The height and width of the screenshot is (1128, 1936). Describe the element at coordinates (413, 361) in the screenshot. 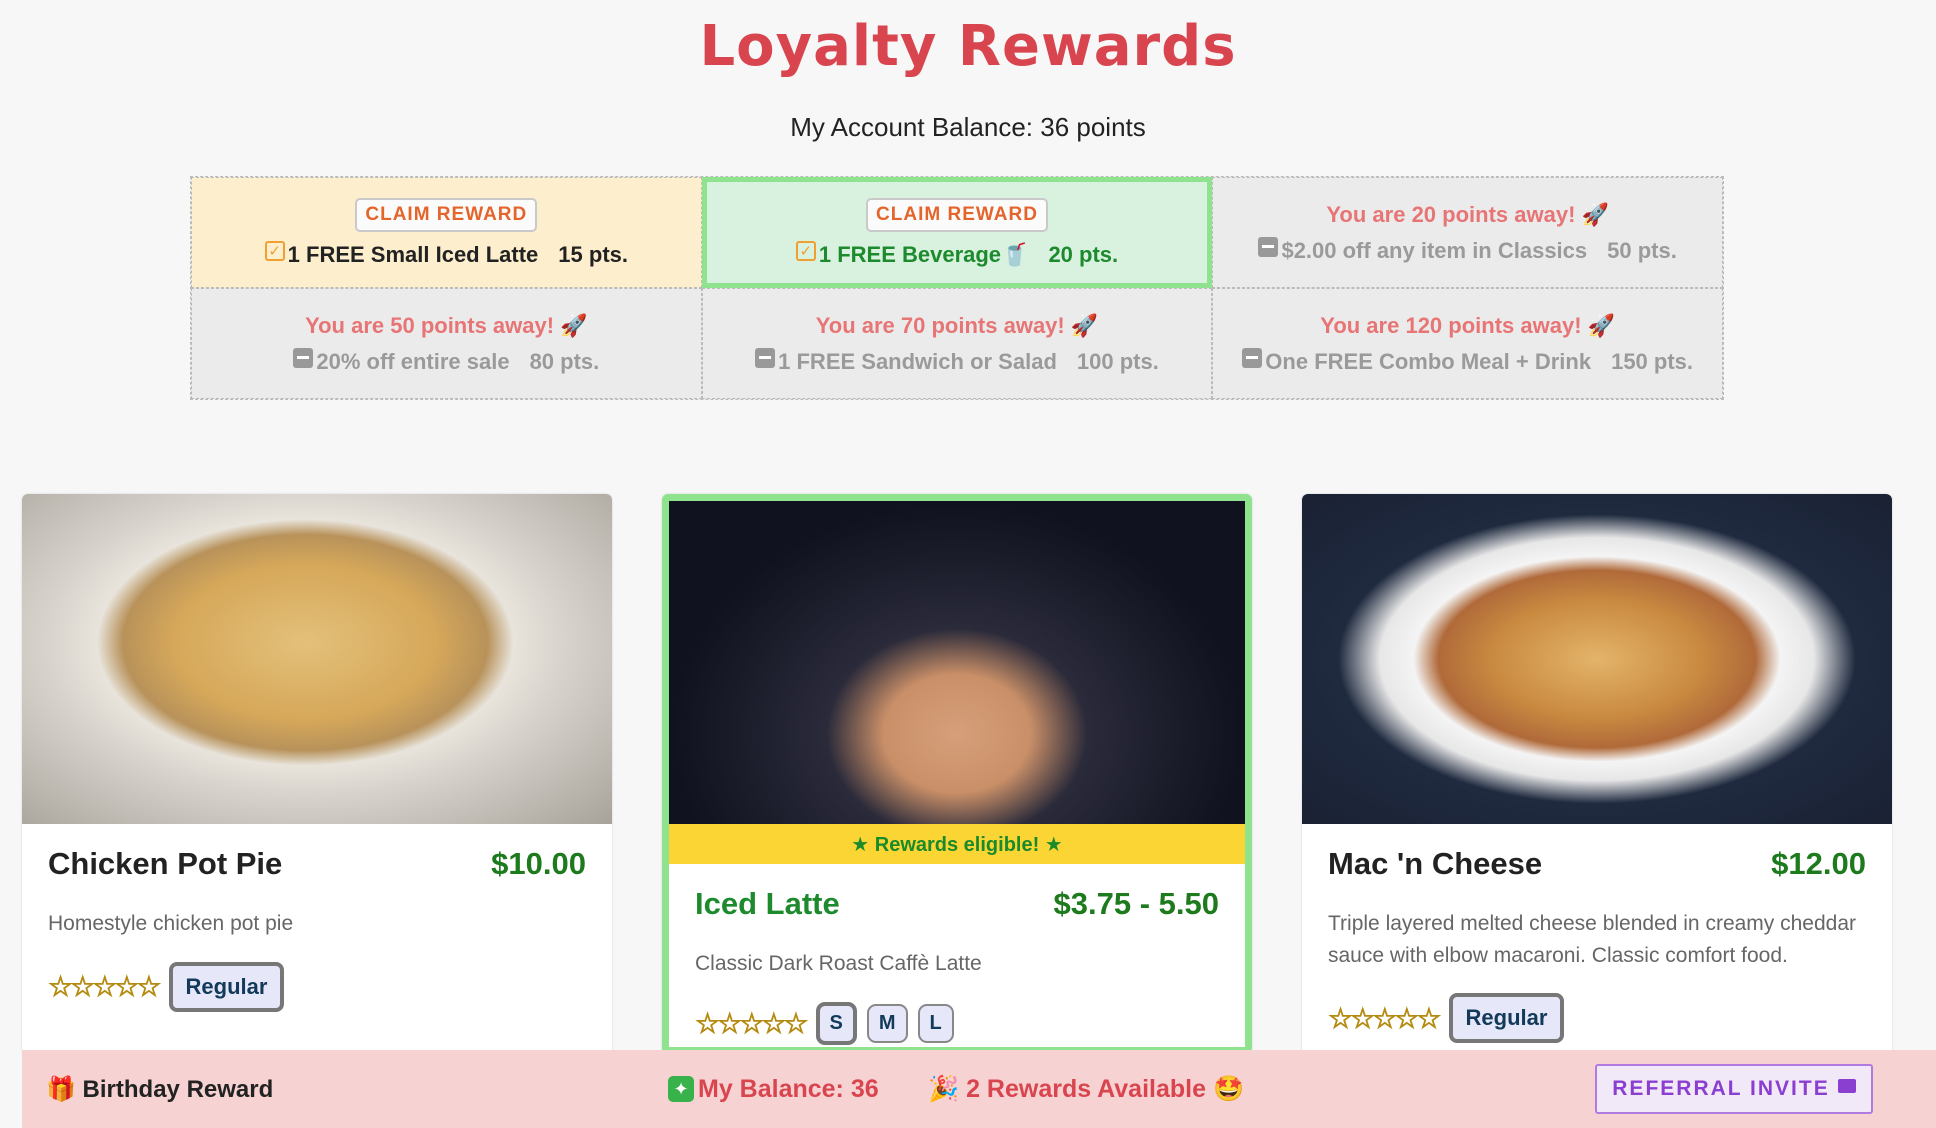

I see `reward-name: 20% off entire sale` at that location.